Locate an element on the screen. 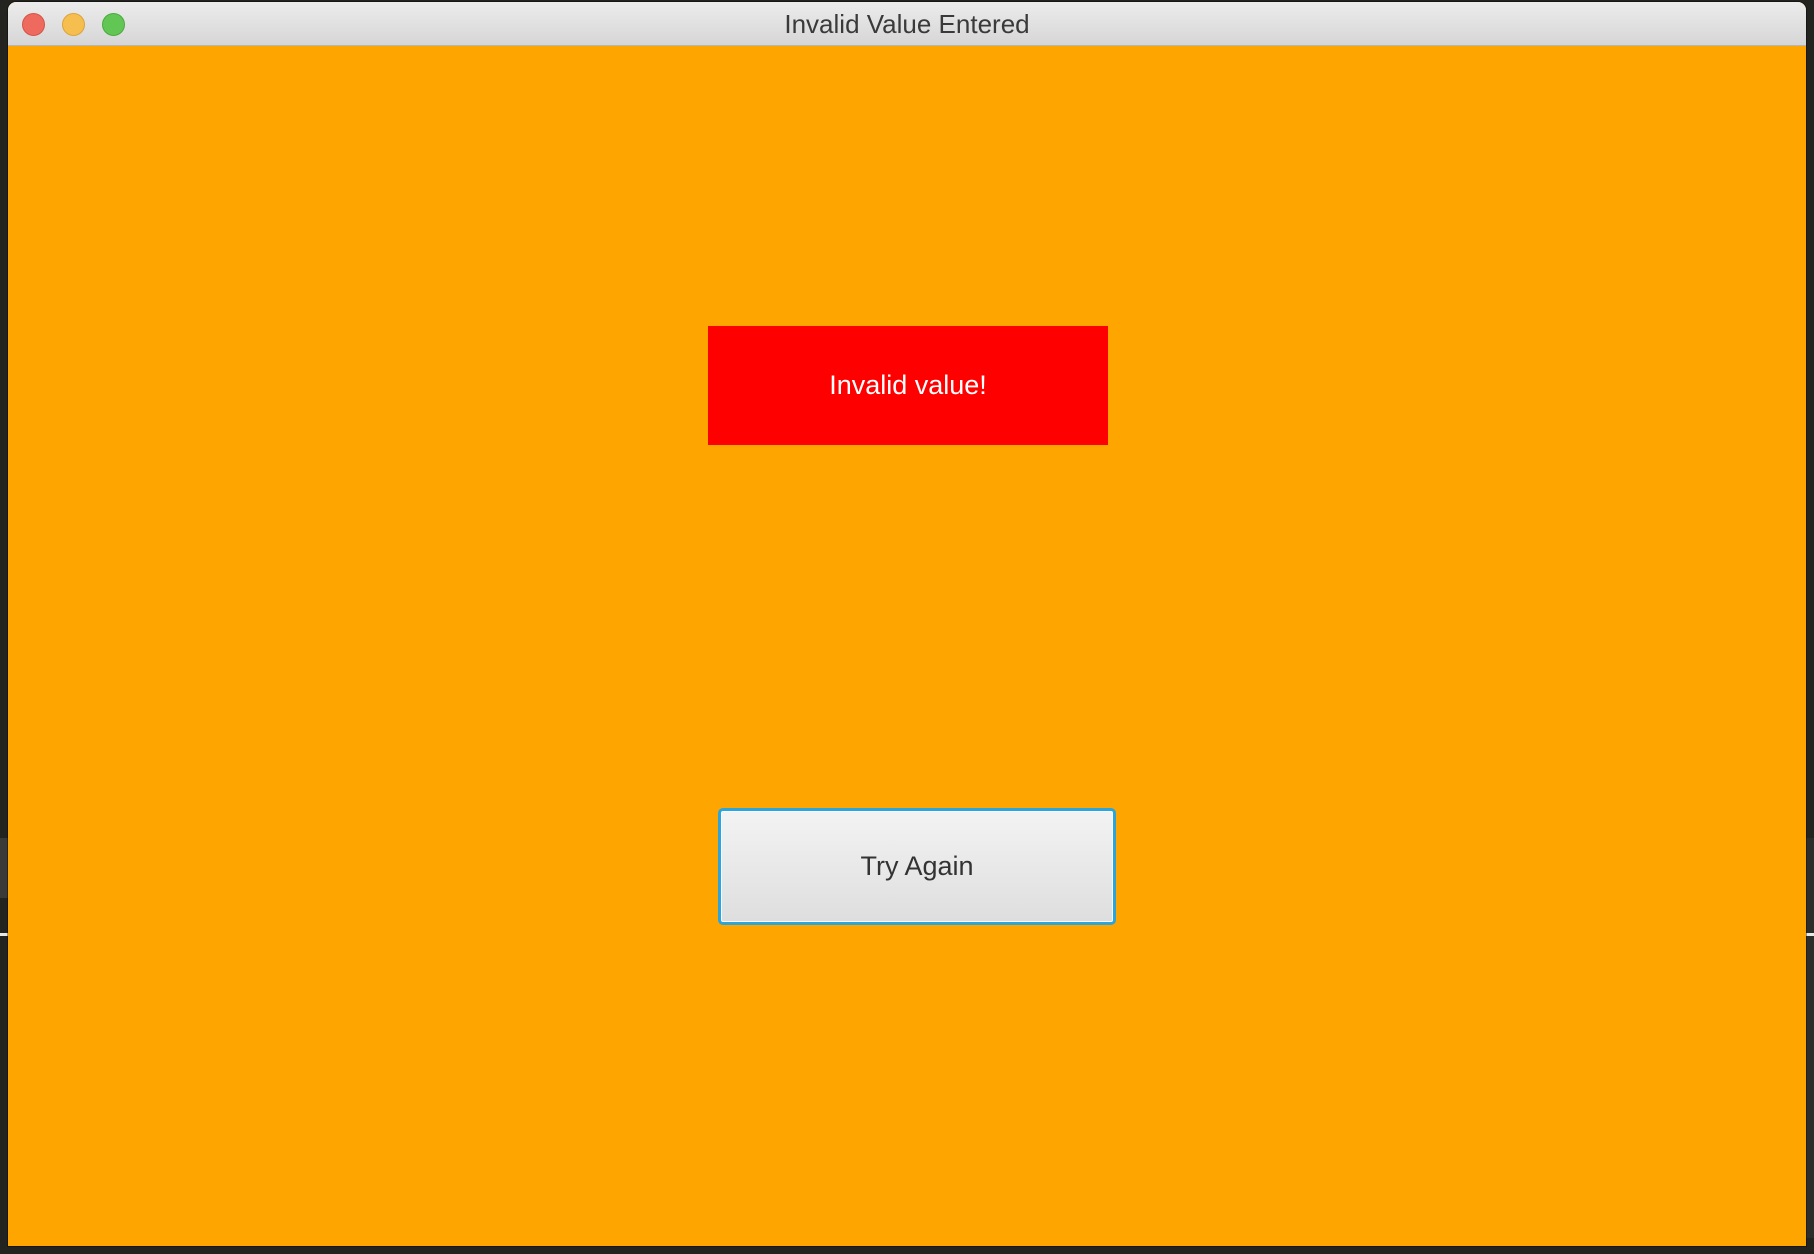 The height and width of the screenshot is (1254, 1814). error-message-box: Invalid value! is located at coordinates (908, 385).